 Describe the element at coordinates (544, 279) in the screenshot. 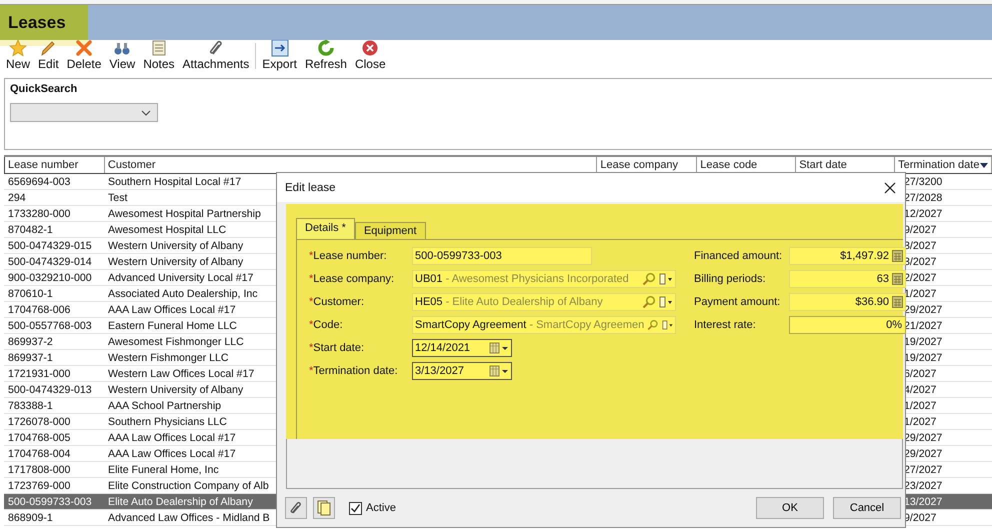

I see `lookup-field: UB01 - Awesomest Physicians Incorporated` at that location.